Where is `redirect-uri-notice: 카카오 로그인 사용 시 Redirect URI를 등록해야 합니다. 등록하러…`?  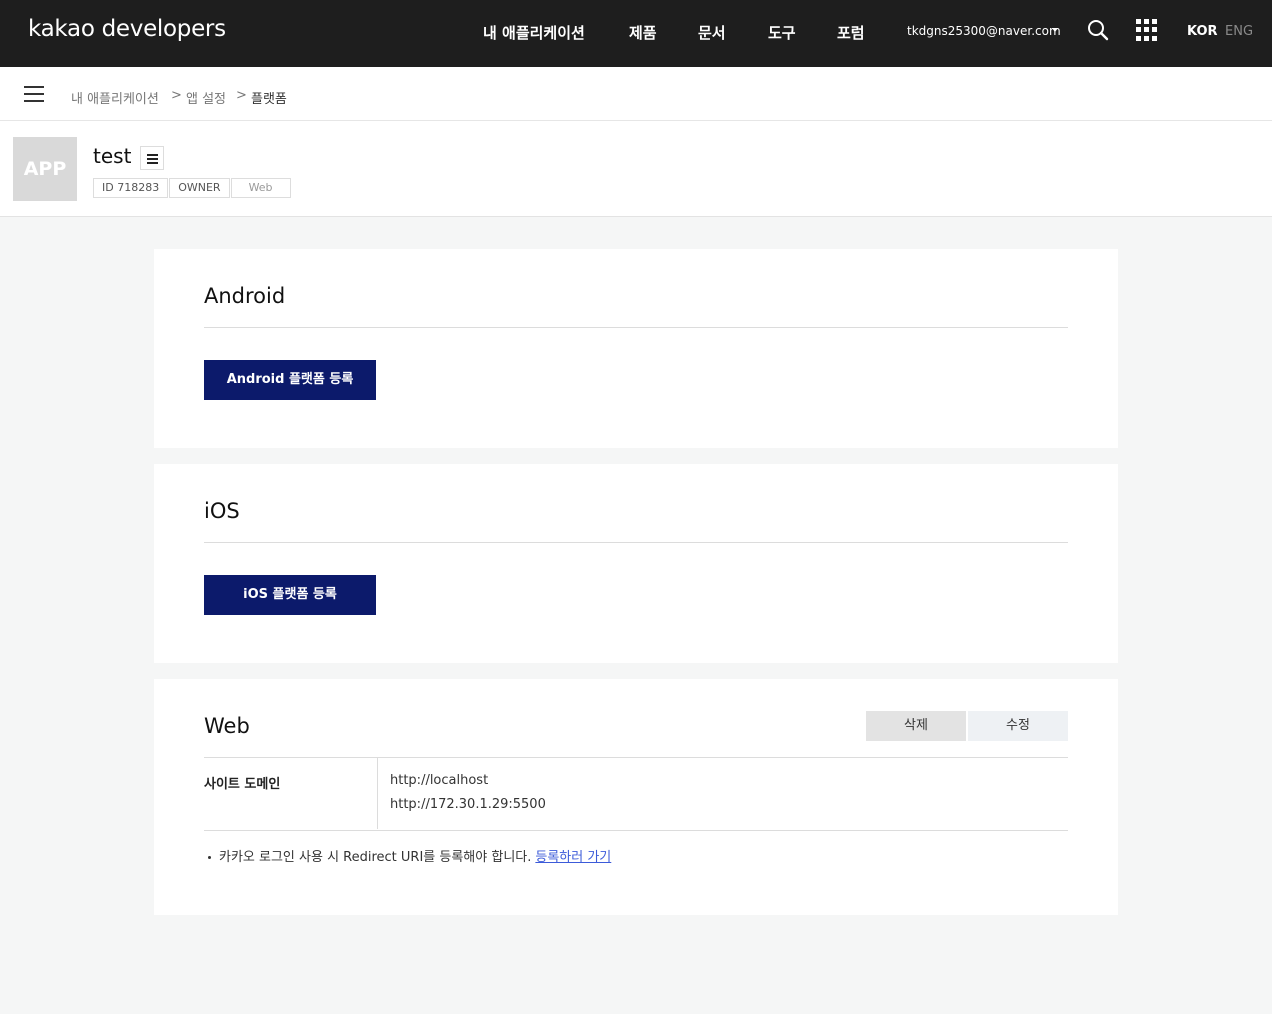 redirect-uri-notice: 카카오 로그인 사용 시 Redirect URI를 등록해야 합니다. 등록하러… is located at coordinates (409, 855).